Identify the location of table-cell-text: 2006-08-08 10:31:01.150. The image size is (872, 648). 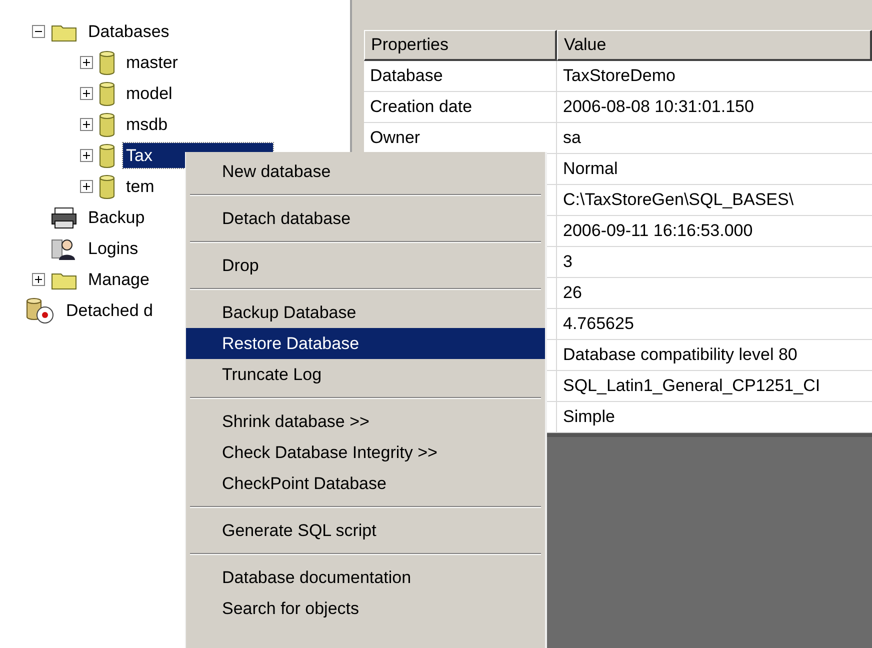
(658, 107).